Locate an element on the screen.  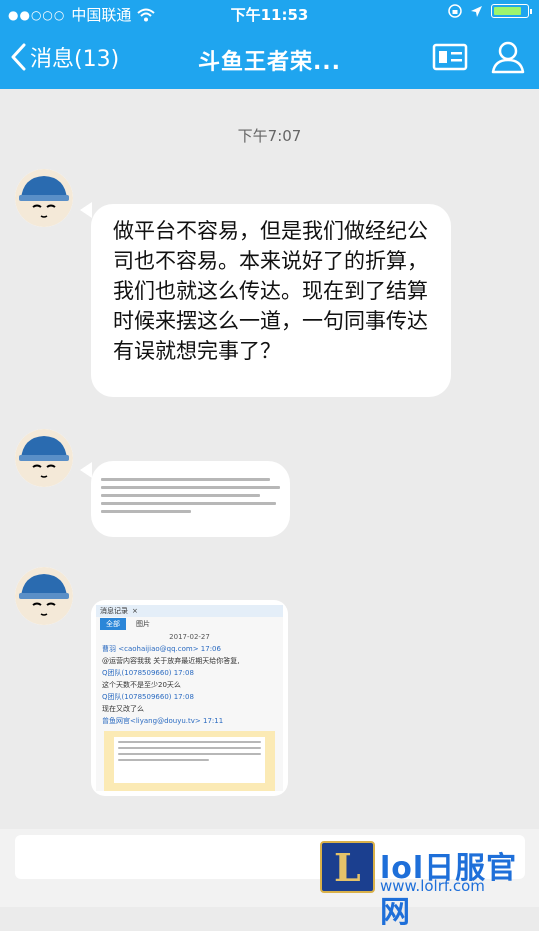
screenshot-line: 曾鱼网官<liyang@douyu.tv> 17:11 is located at coordinates (163, 721).